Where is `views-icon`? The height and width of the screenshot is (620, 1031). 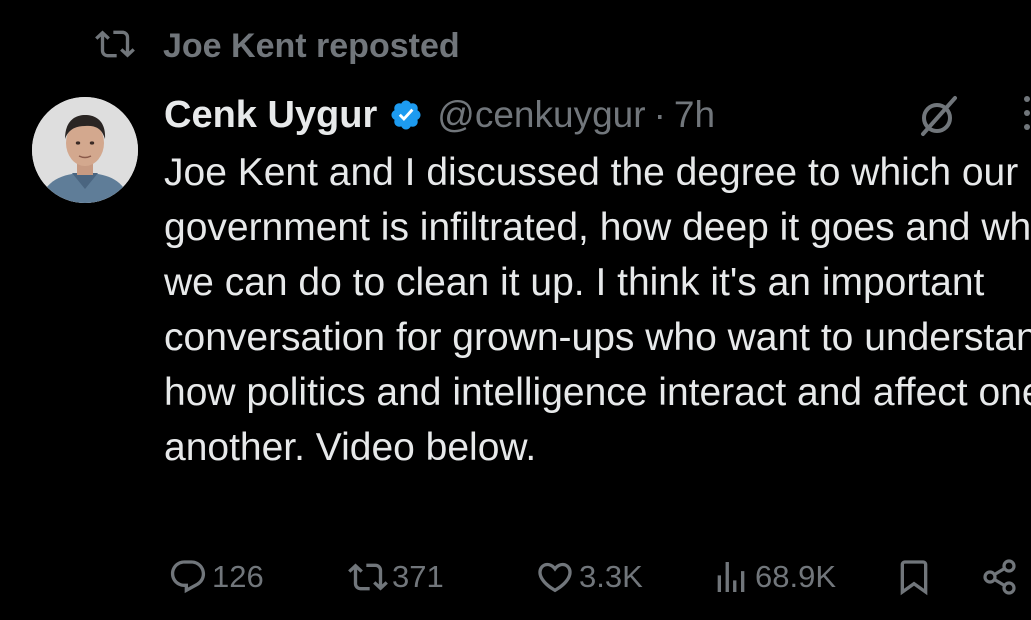 views-icon is located at coordinates (731, 577).